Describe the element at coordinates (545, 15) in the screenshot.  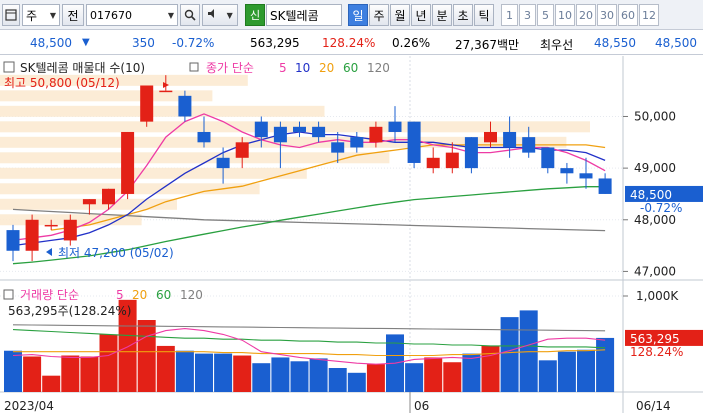
I see `interval-button-5: 5` at that location.